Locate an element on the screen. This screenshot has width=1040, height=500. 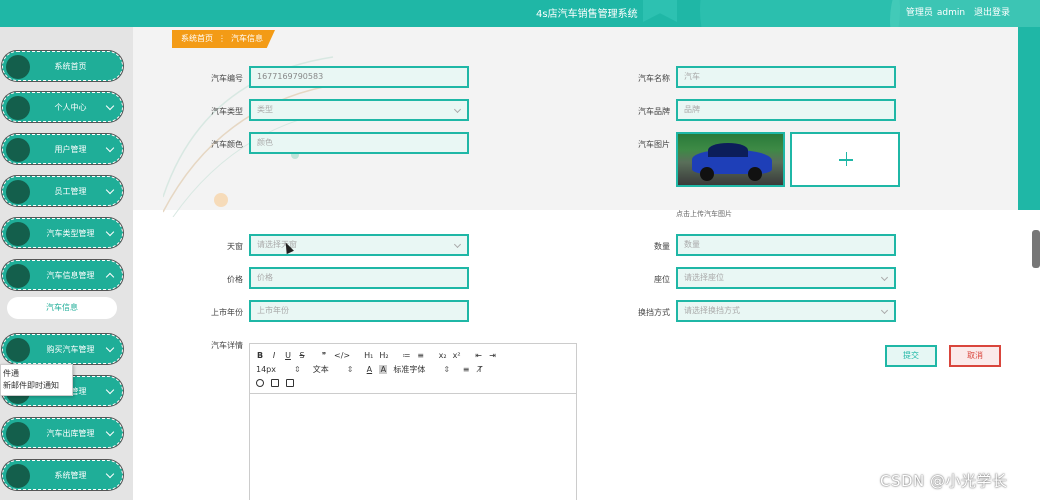
bold-button: B is located at coordinates (260, 355).